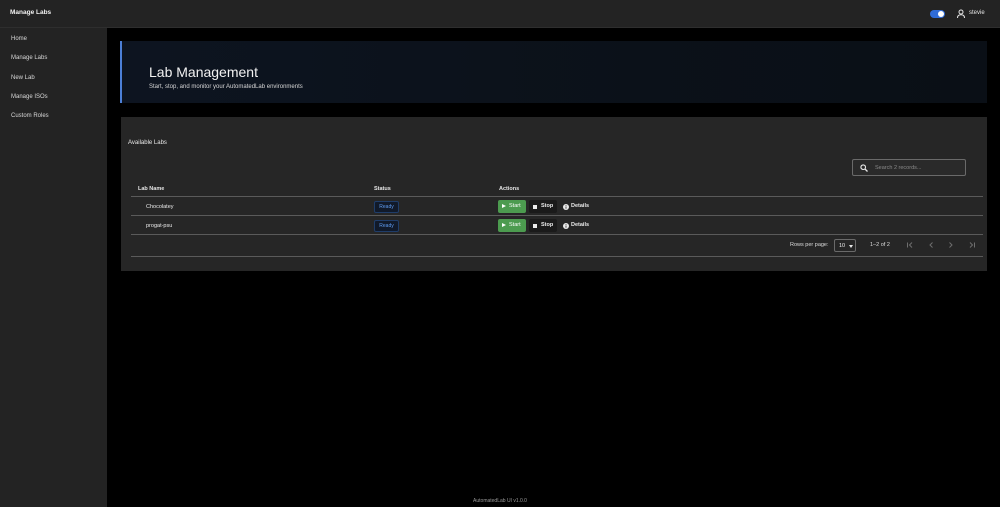  Describe the element at coordinates (29, 97) in the screenshot. I see `sidebar-item-label: Manage ISOs` at that location.